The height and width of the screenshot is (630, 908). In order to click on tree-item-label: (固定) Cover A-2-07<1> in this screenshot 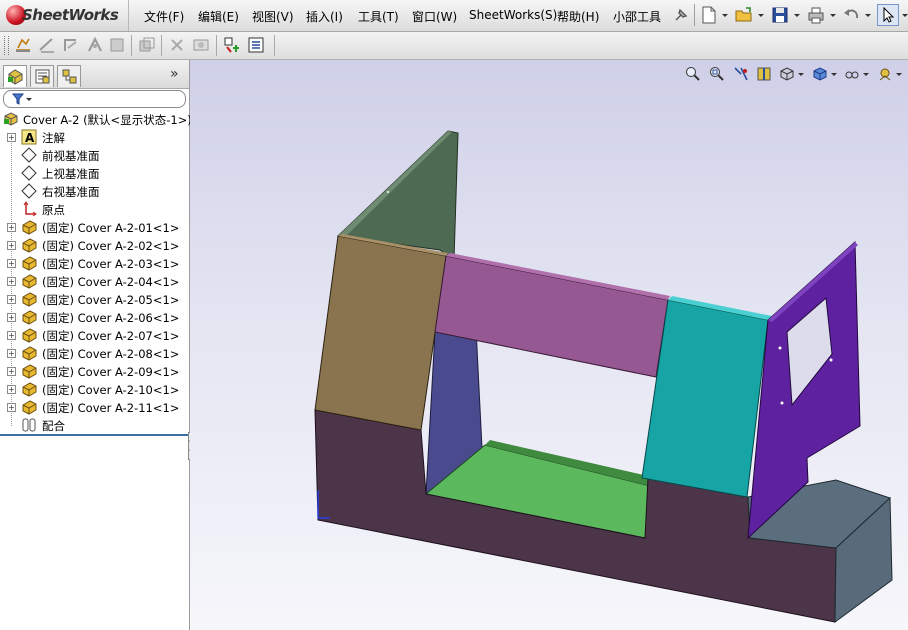, I will do `click(111, 336)`.